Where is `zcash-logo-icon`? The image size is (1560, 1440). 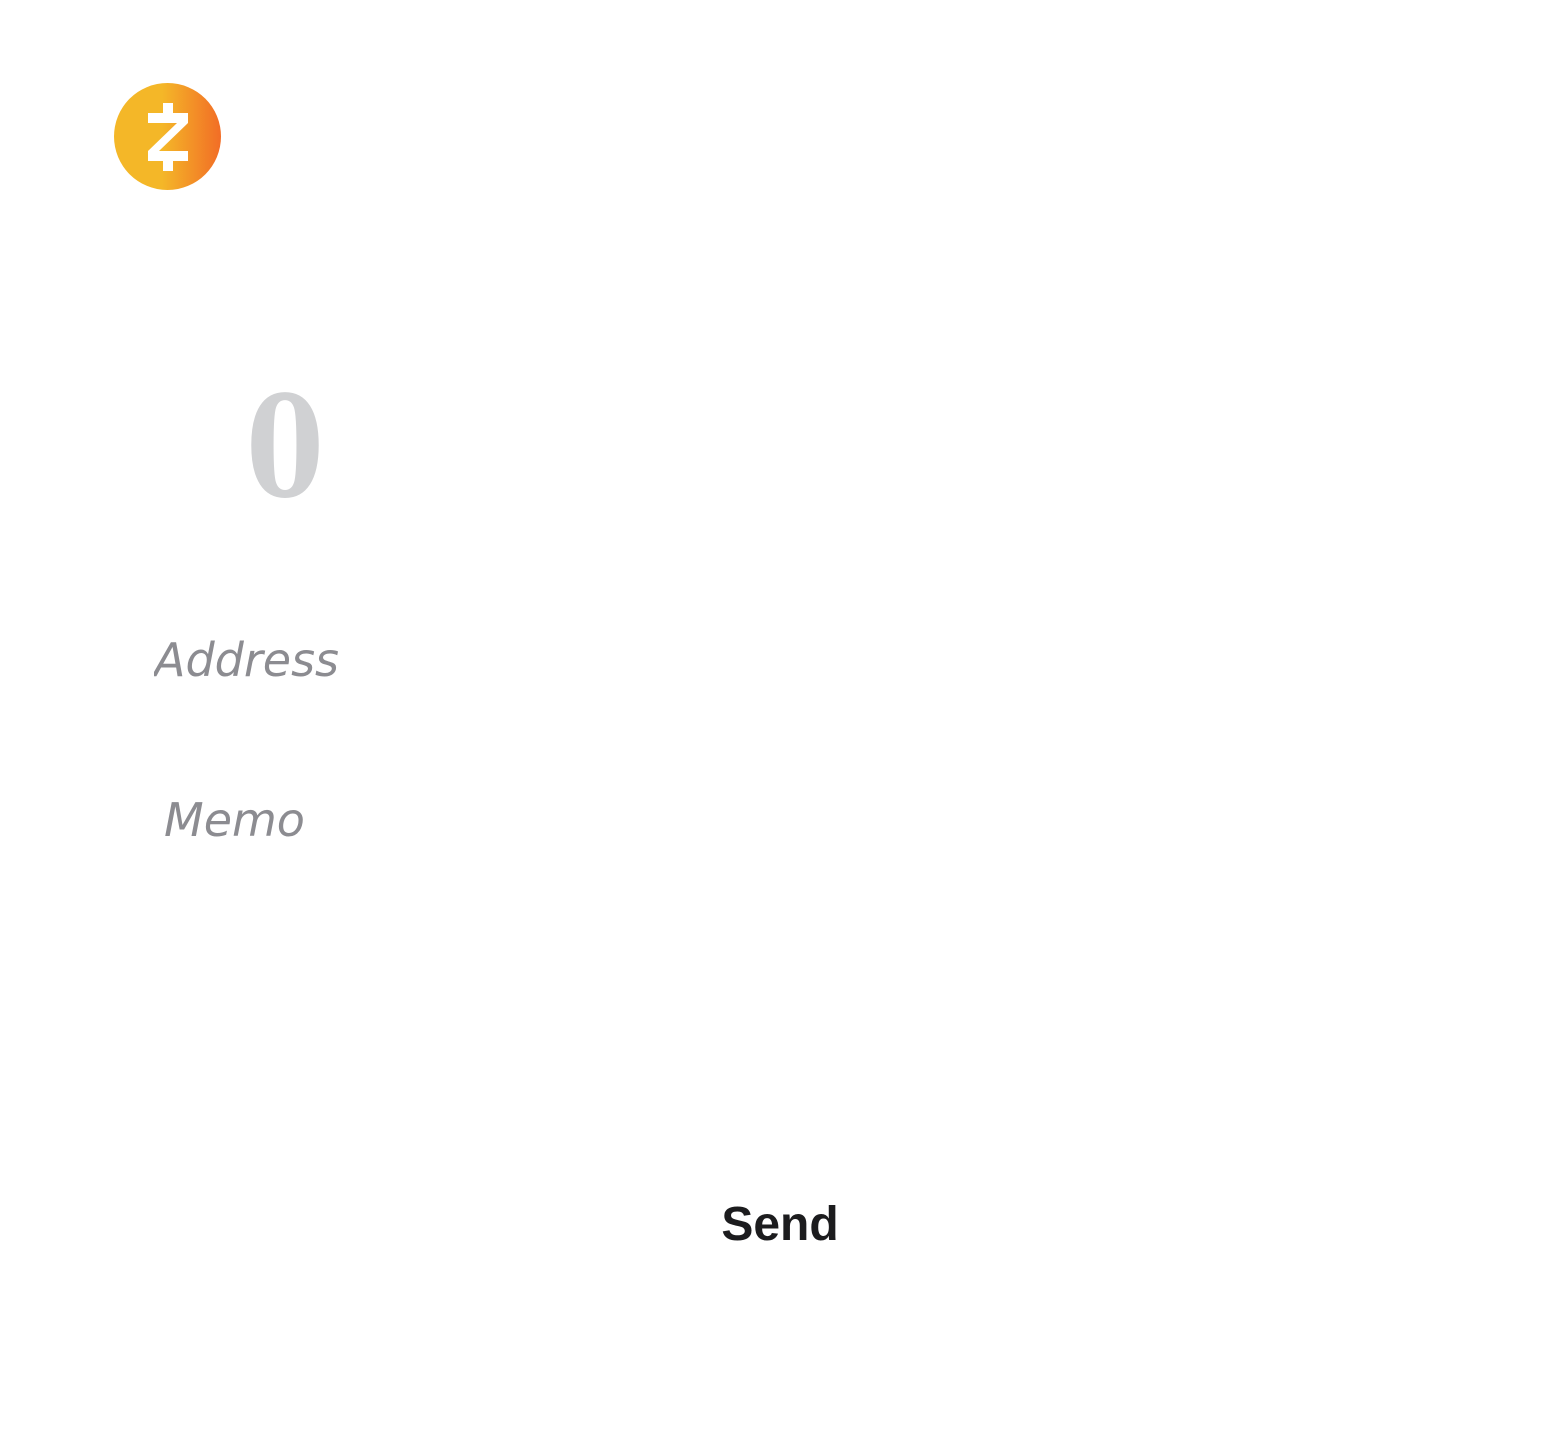
zcash-logo-icon is located at coordinates (167, 136).